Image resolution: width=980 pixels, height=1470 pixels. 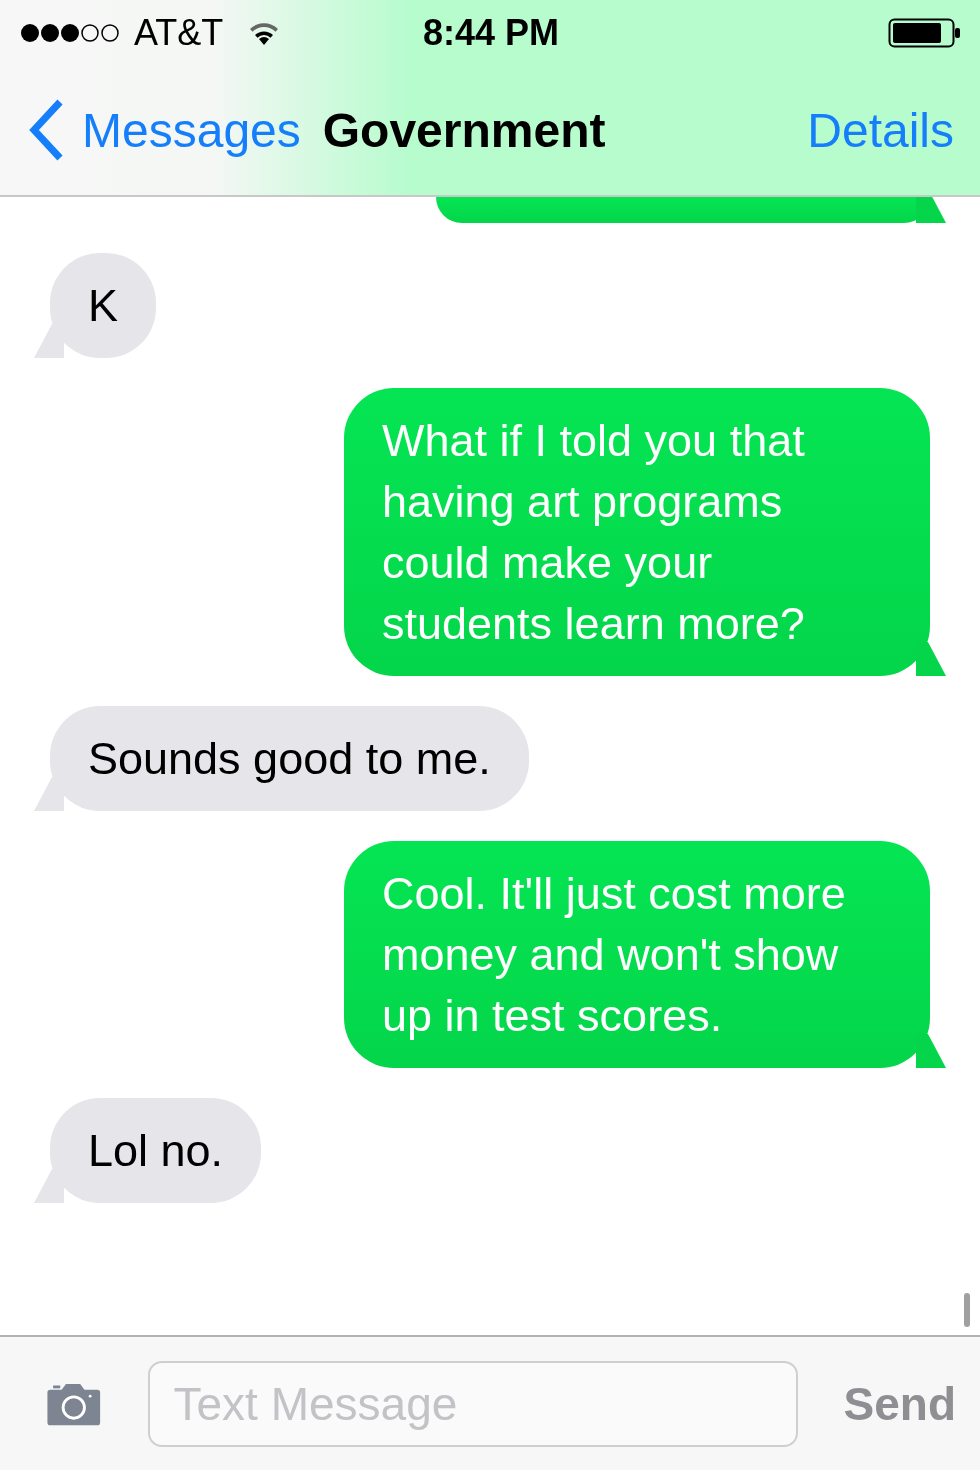 I want to click on received-message-bubble: Lol no., so click(x=148, y=1150).